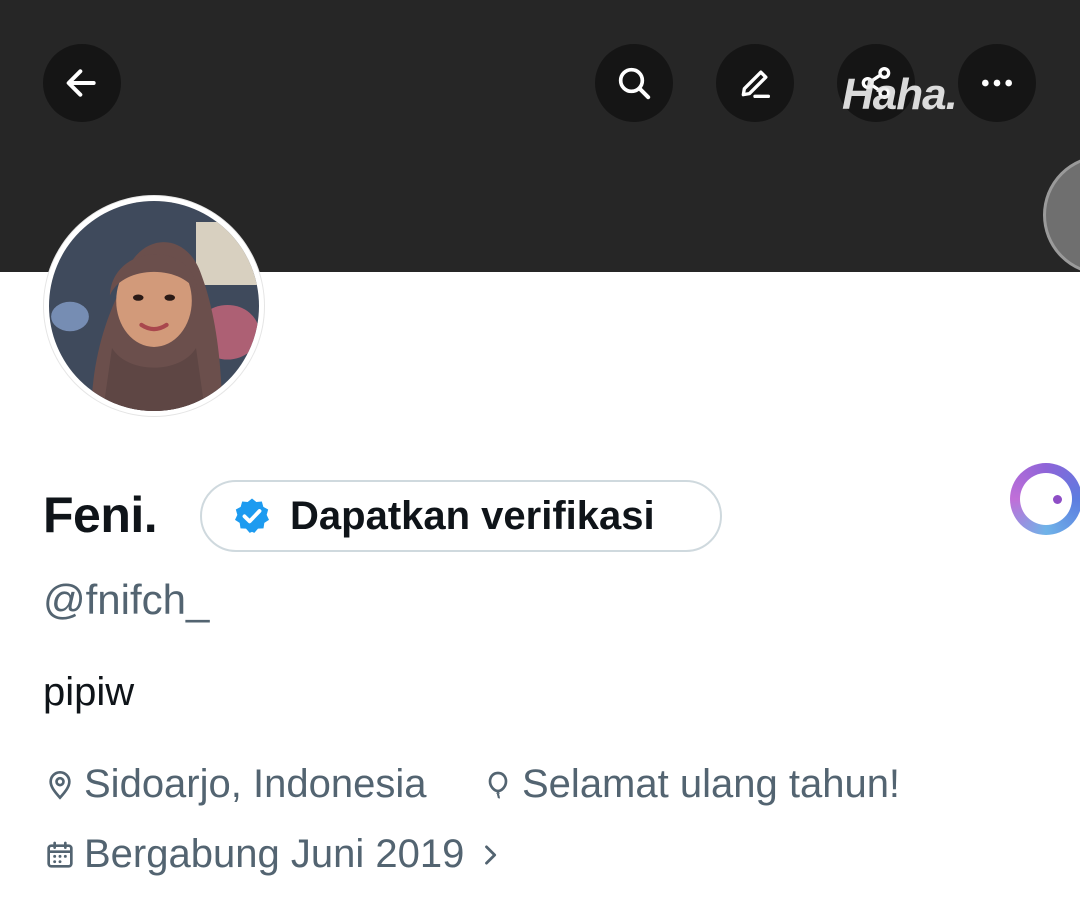 The image size is (1080, 913). I want to click on verified-badge-icon, so click(252, 515).